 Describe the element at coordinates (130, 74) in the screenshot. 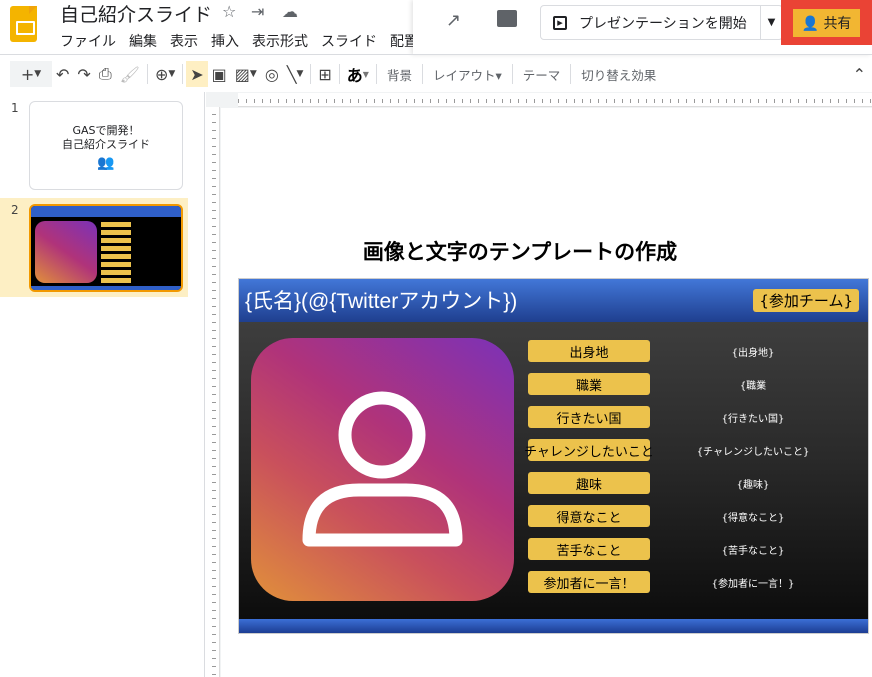

I see `paint-format-icon: 🖌` at that location.